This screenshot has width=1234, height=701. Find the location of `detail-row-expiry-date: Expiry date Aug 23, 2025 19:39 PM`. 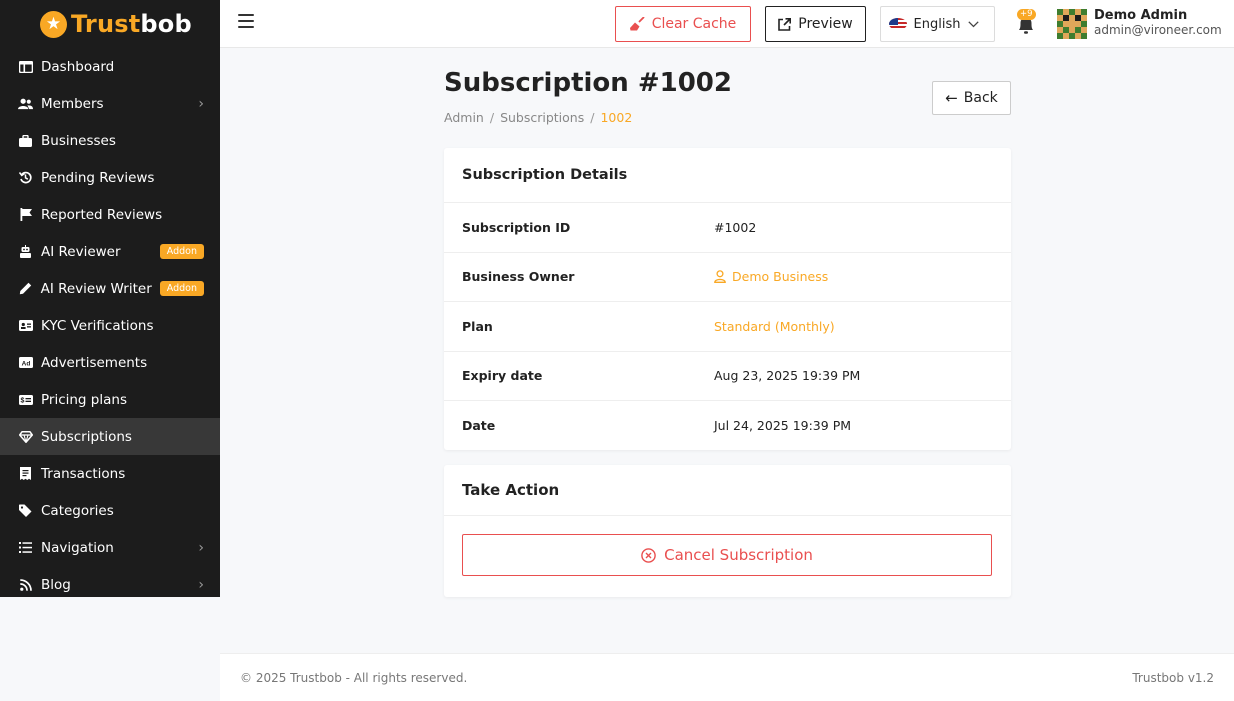

detail-row-expiry-date: Expiry date Aug 23, 2025 19:39 PM is located at coordinates (727, 376).